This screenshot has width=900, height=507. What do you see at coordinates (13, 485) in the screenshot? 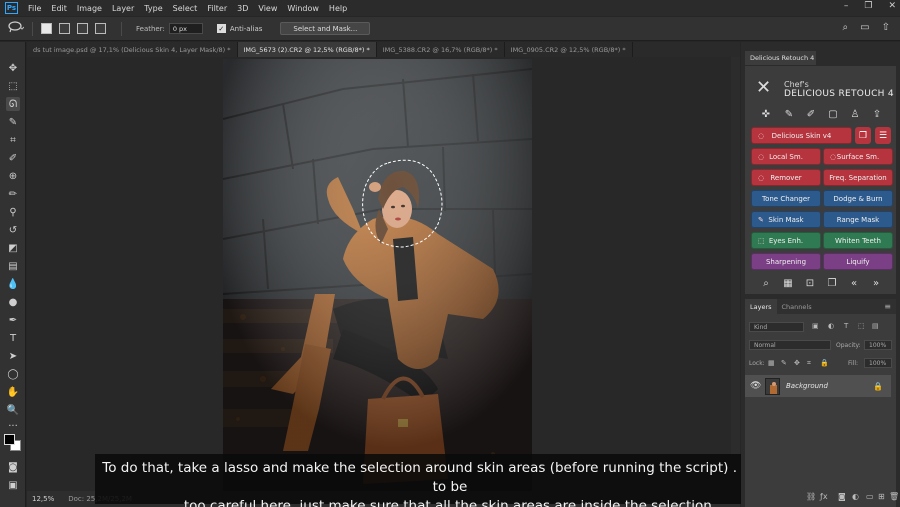
I see `screen-mode-icon: ▣` at bounding box center [13, 485].